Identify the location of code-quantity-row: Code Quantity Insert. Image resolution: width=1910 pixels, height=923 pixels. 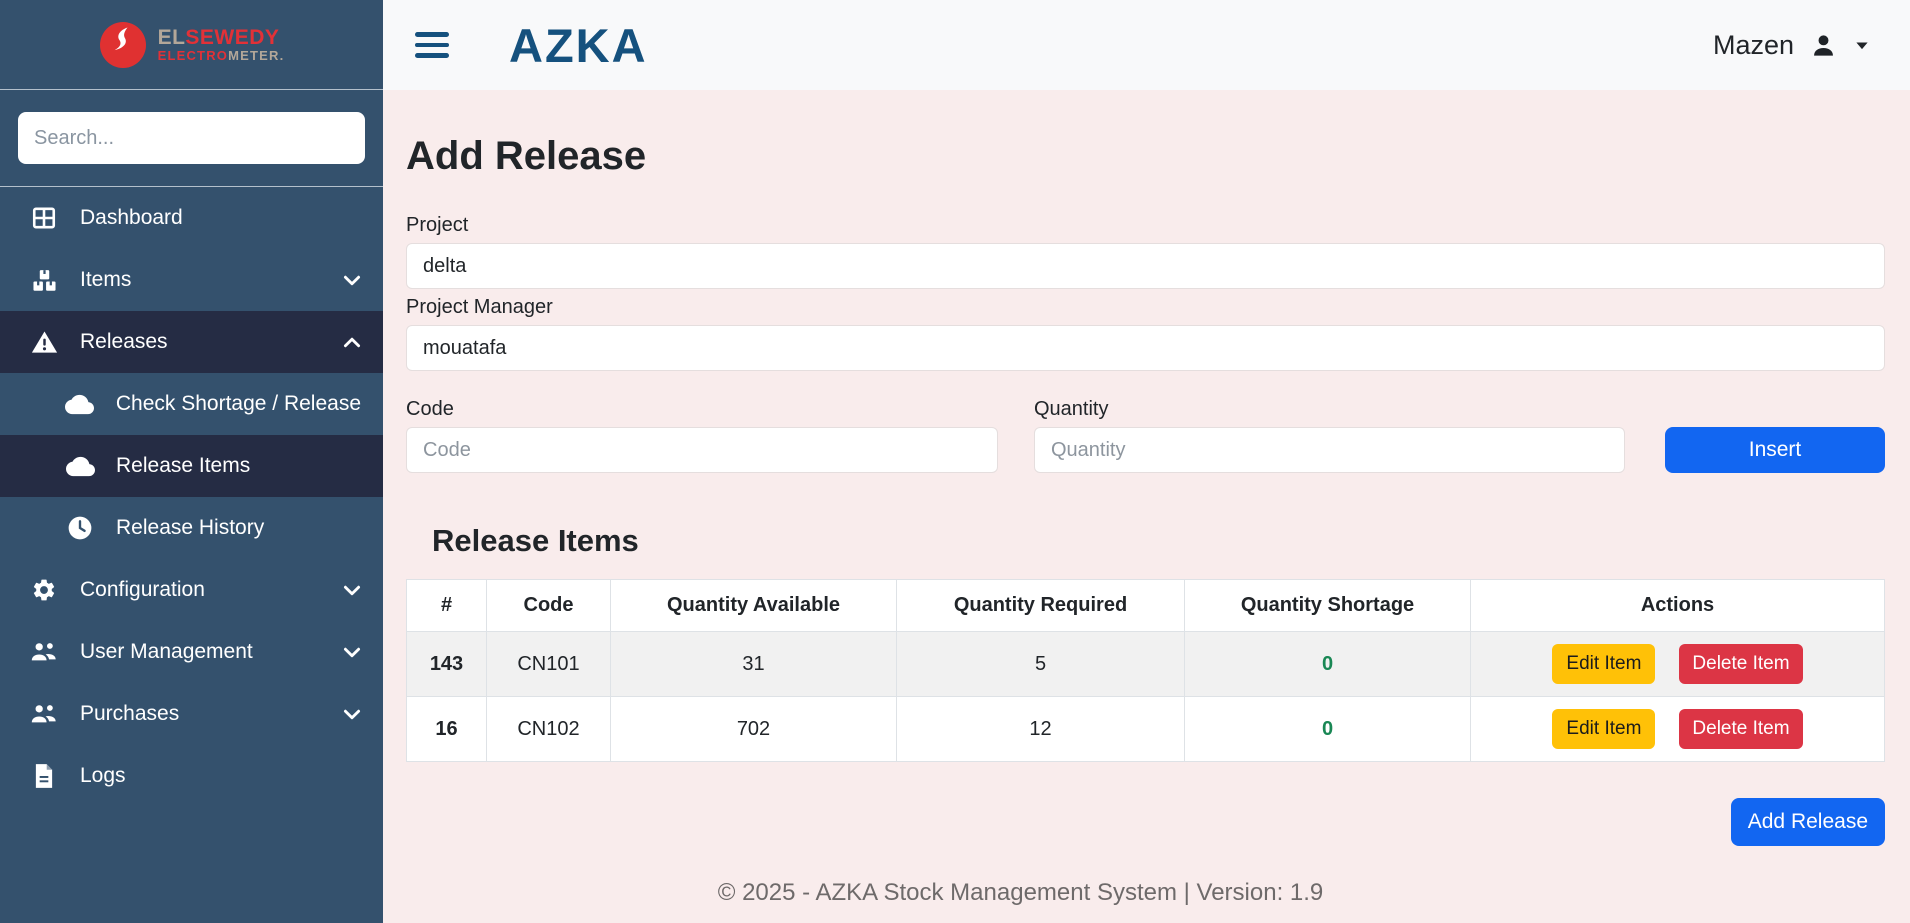
(1145, 432).